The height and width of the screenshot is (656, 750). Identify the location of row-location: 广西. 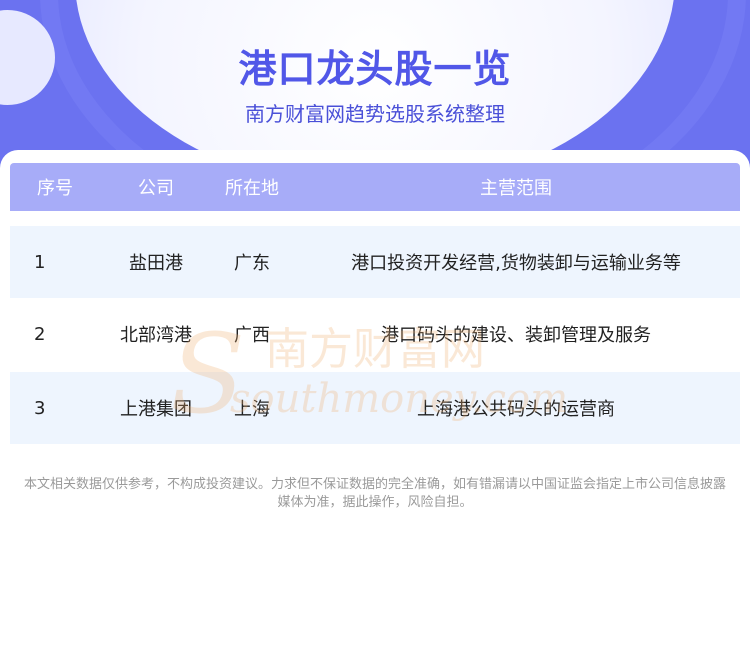
(252, 335).